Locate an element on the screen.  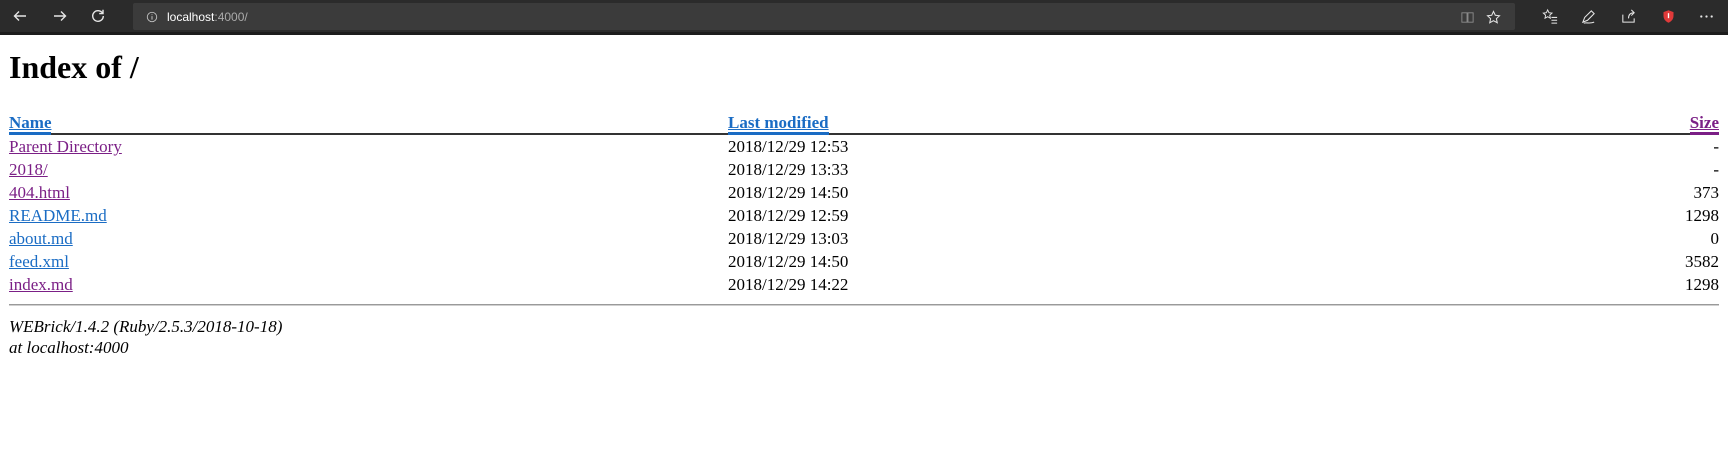
cell-name: 2018/ is located at coordinates (368, 169).